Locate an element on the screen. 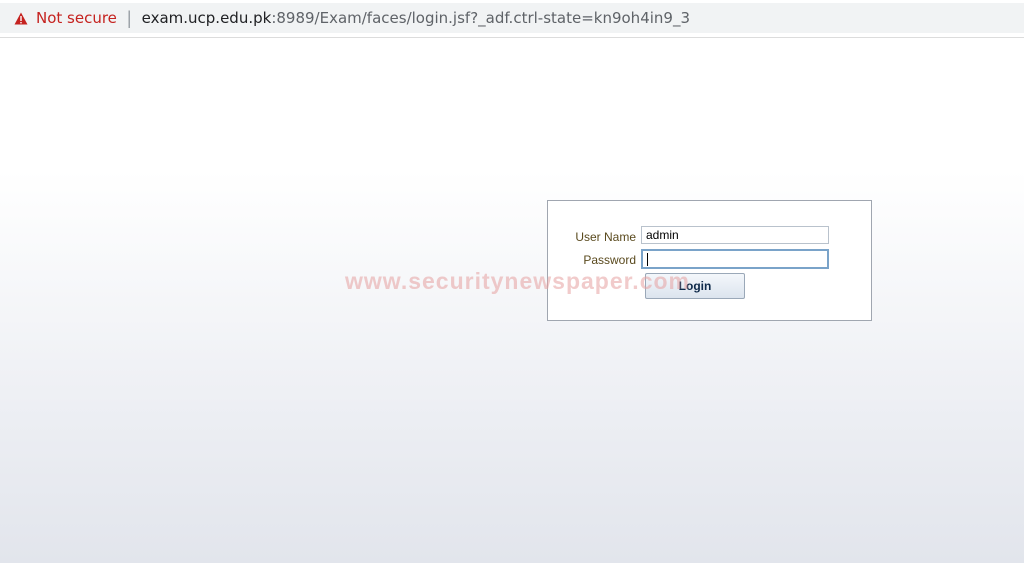 Image resolution: width=1024 pixels, height=563 pixels. password-label: Password is located at coordinates (609, 260).